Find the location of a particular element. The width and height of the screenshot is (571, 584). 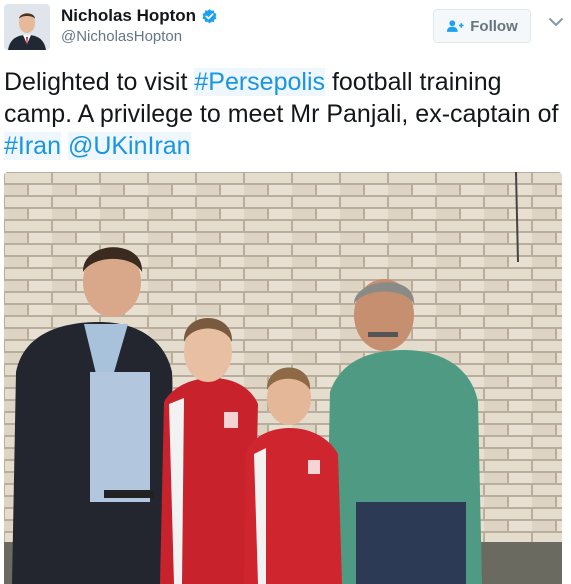

avatar-image is located at coordinates (27, 27).